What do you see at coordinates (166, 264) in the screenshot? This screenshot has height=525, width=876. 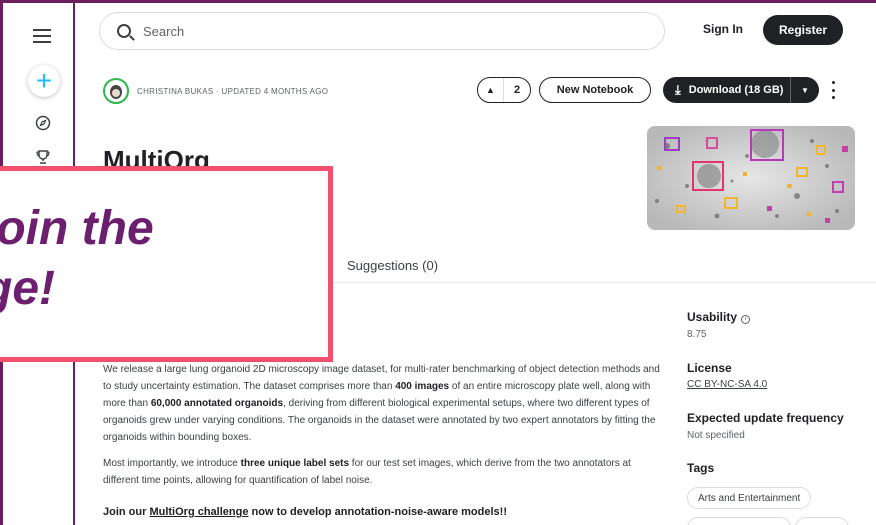 I see `promo-banner: join the ge!` at bounding box center [166, 264].